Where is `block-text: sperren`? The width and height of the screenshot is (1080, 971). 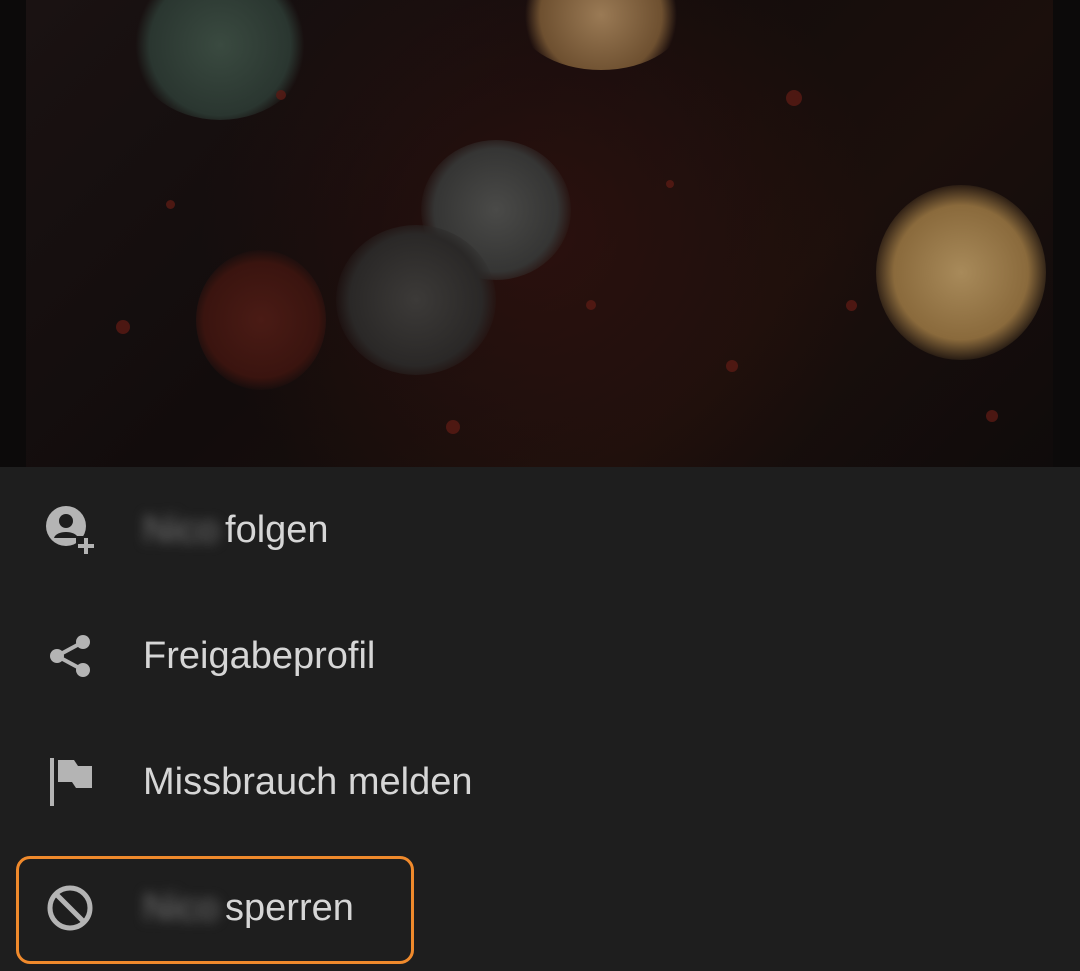
block-text: sperren is located at coordinates (289, 907).